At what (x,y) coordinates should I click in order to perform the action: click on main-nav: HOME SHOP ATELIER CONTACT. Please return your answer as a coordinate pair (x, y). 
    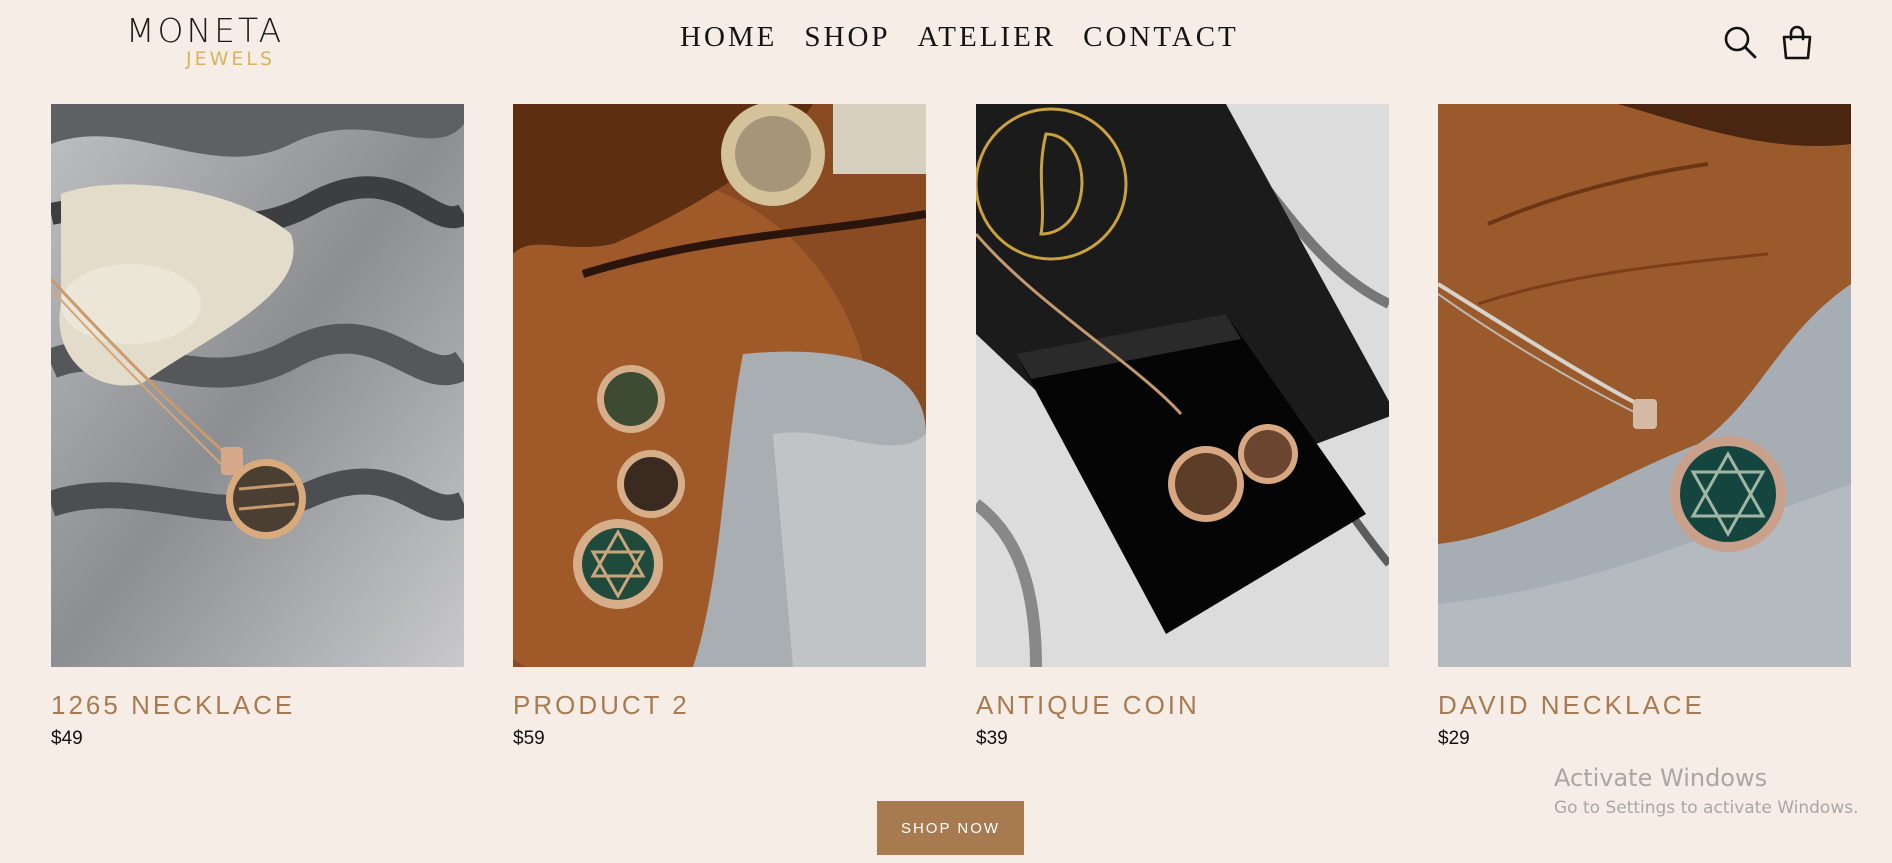
    Looking at the image, I should click on (973, 37).